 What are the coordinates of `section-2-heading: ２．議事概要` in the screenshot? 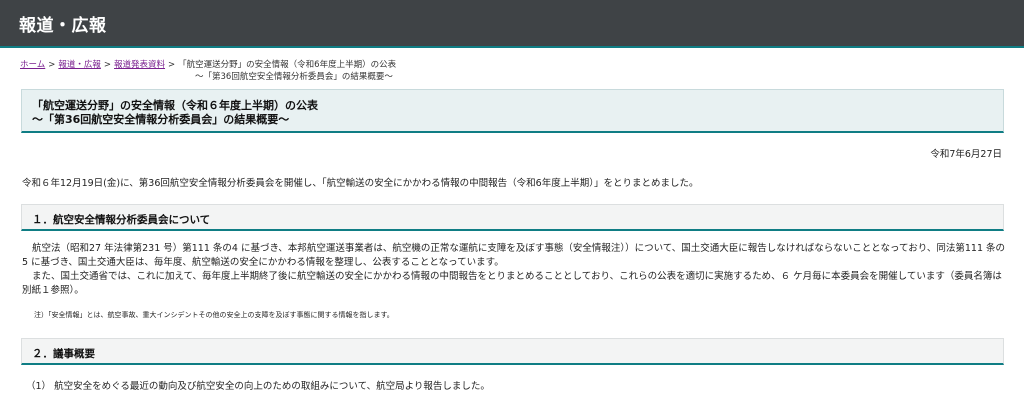 It's located at (512, 351).